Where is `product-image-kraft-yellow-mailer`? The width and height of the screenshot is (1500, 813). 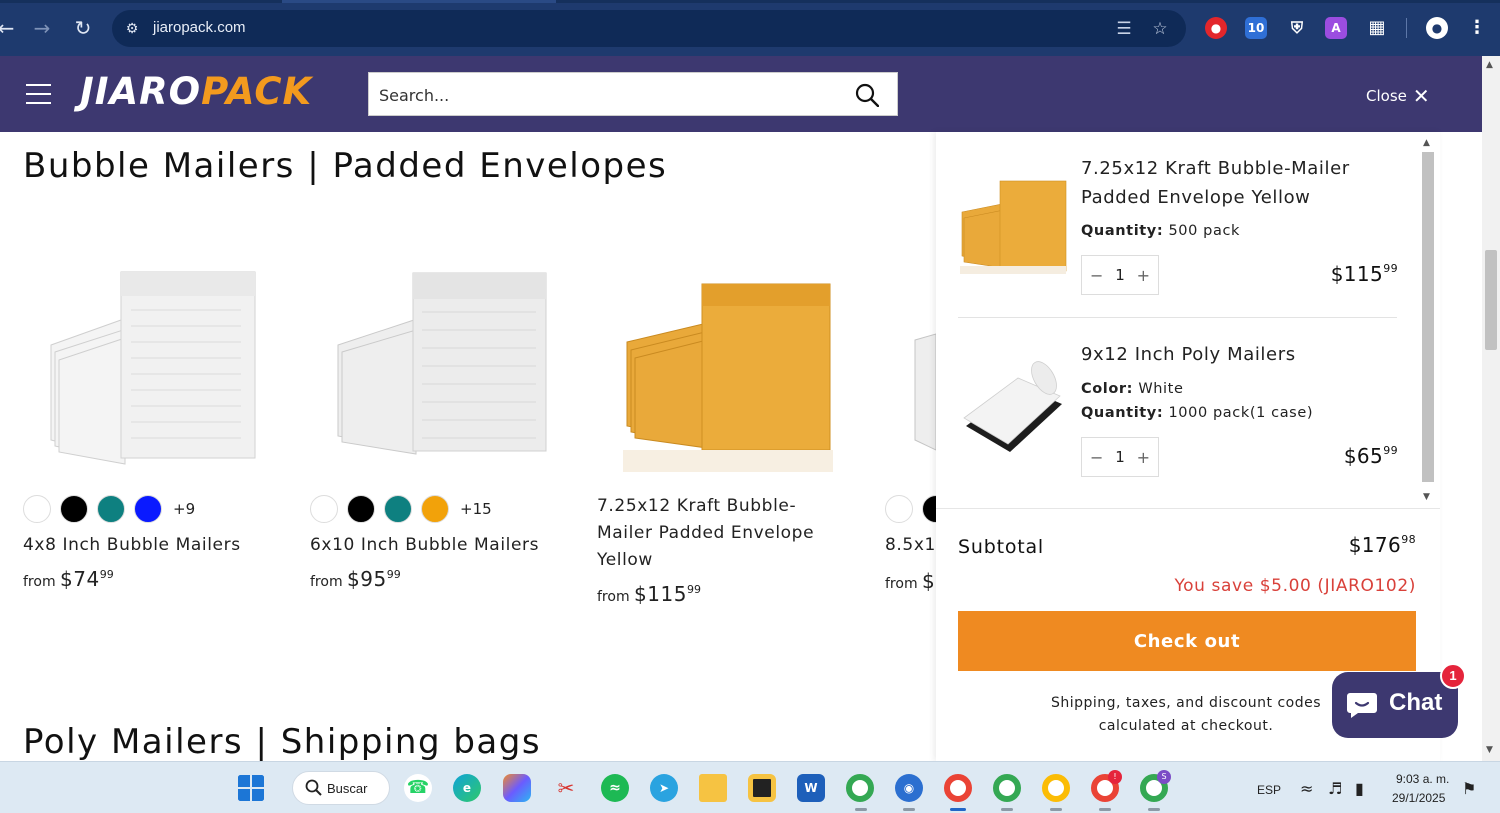
product-image-kraft-yellow-mailer is located at coordinates (728, 360).